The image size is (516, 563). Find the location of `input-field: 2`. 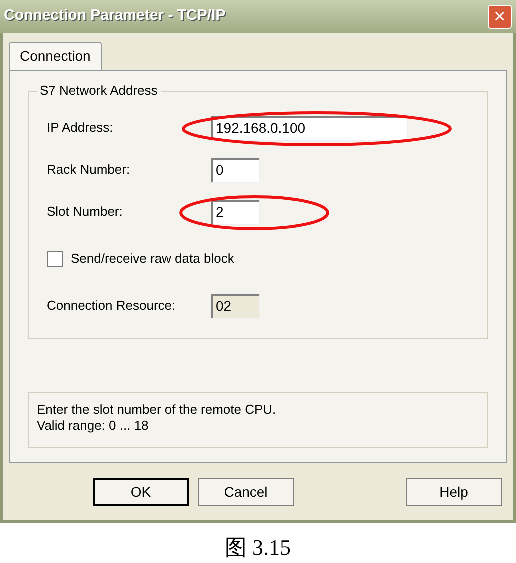

input-field: 2 is located at coordinates (235, 212).